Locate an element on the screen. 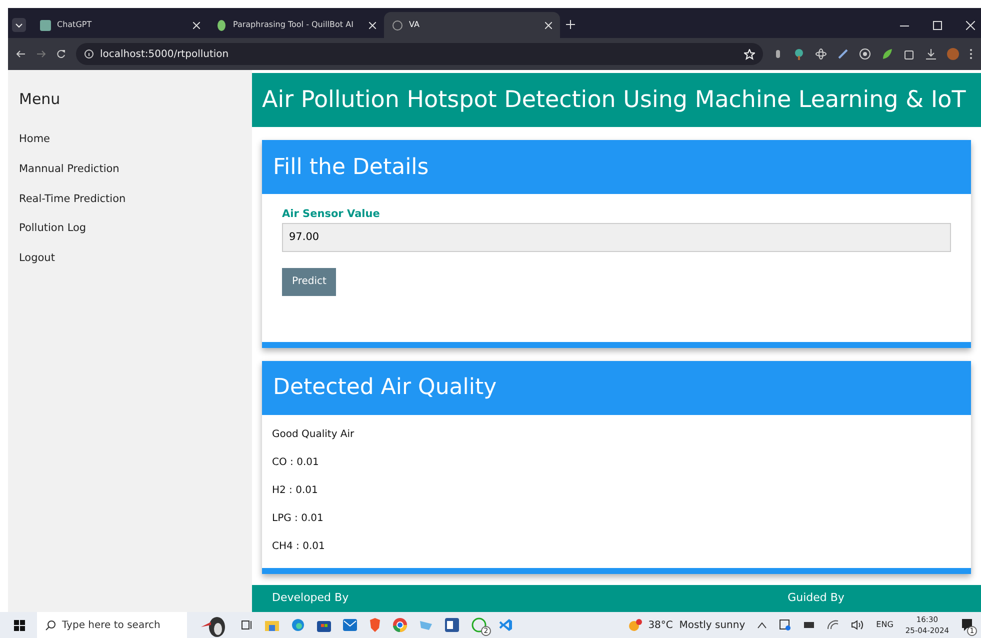  weather-icon is located at coordinates (636, 625).